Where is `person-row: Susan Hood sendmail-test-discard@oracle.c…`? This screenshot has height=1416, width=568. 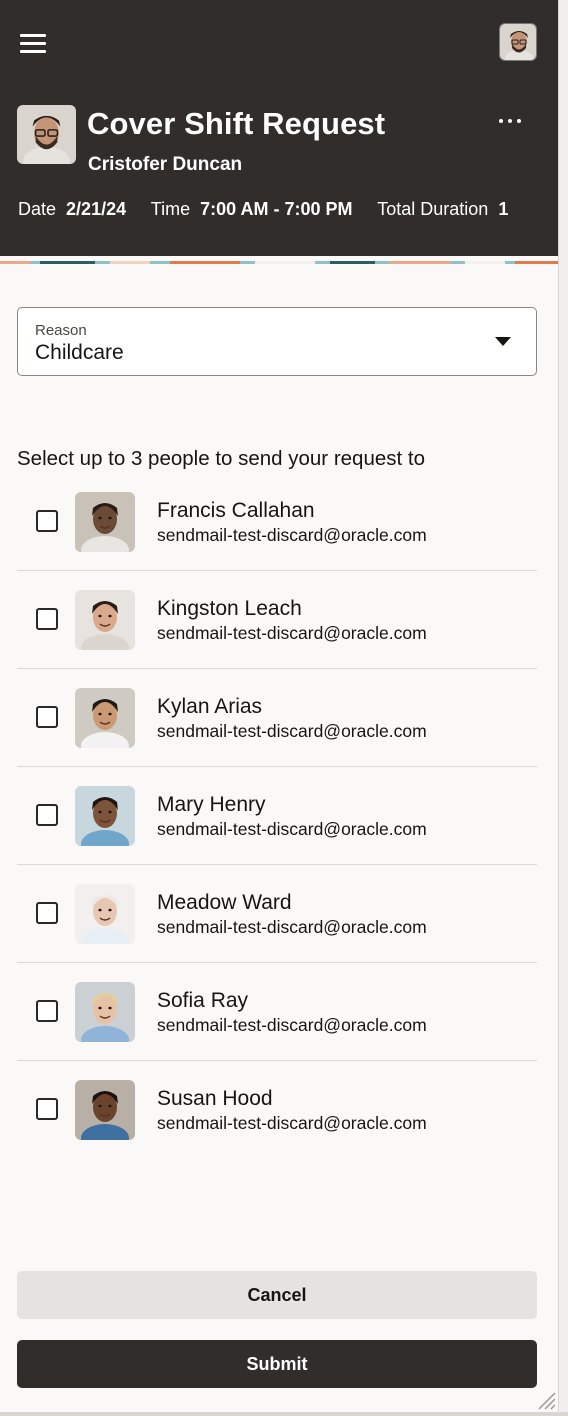 person-row: Susan Hood sendmail-test-discard@oracle.c… is located at coordinates (277, 1110).